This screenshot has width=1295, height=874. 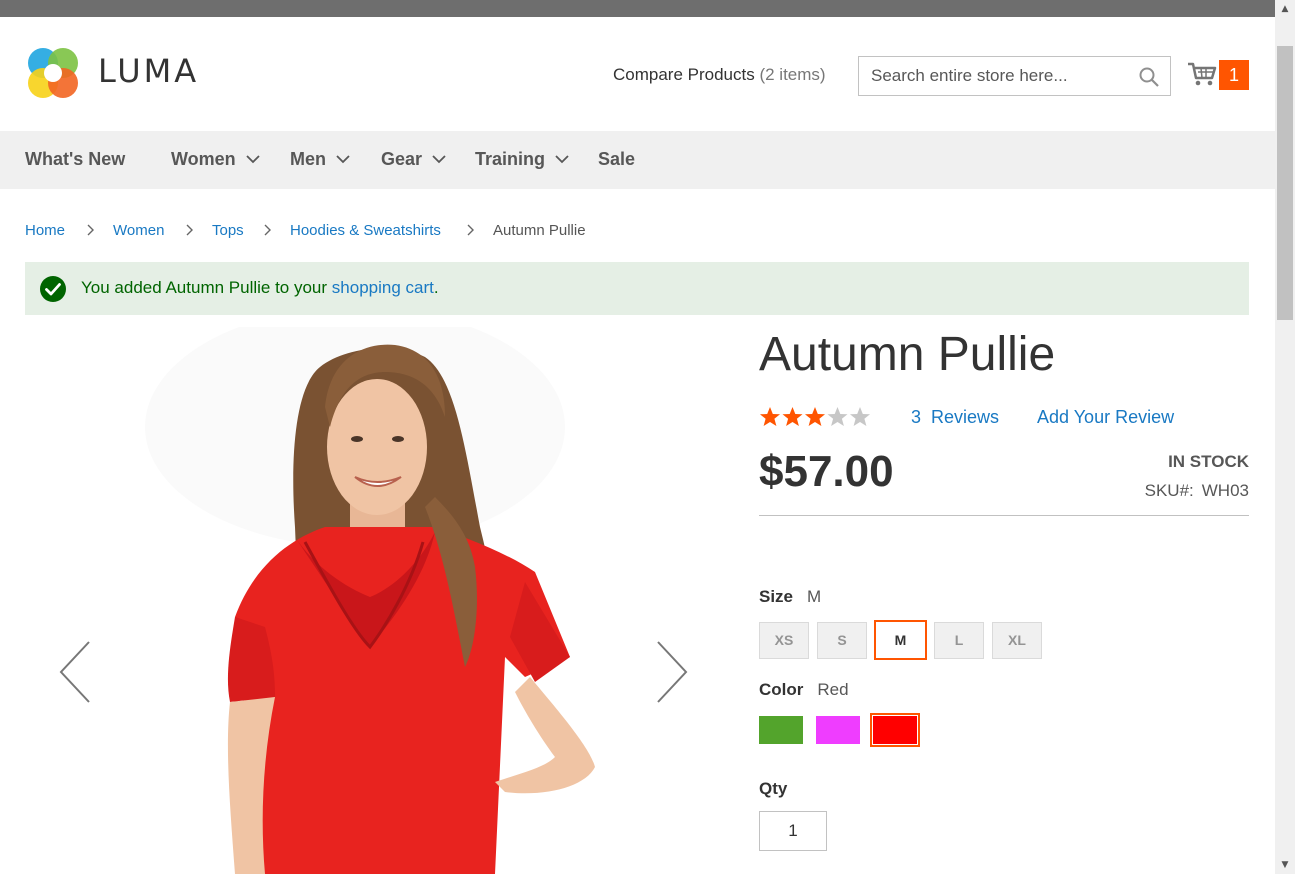 I want to click on nav-item-training: Training, so click(x=522, y=159).